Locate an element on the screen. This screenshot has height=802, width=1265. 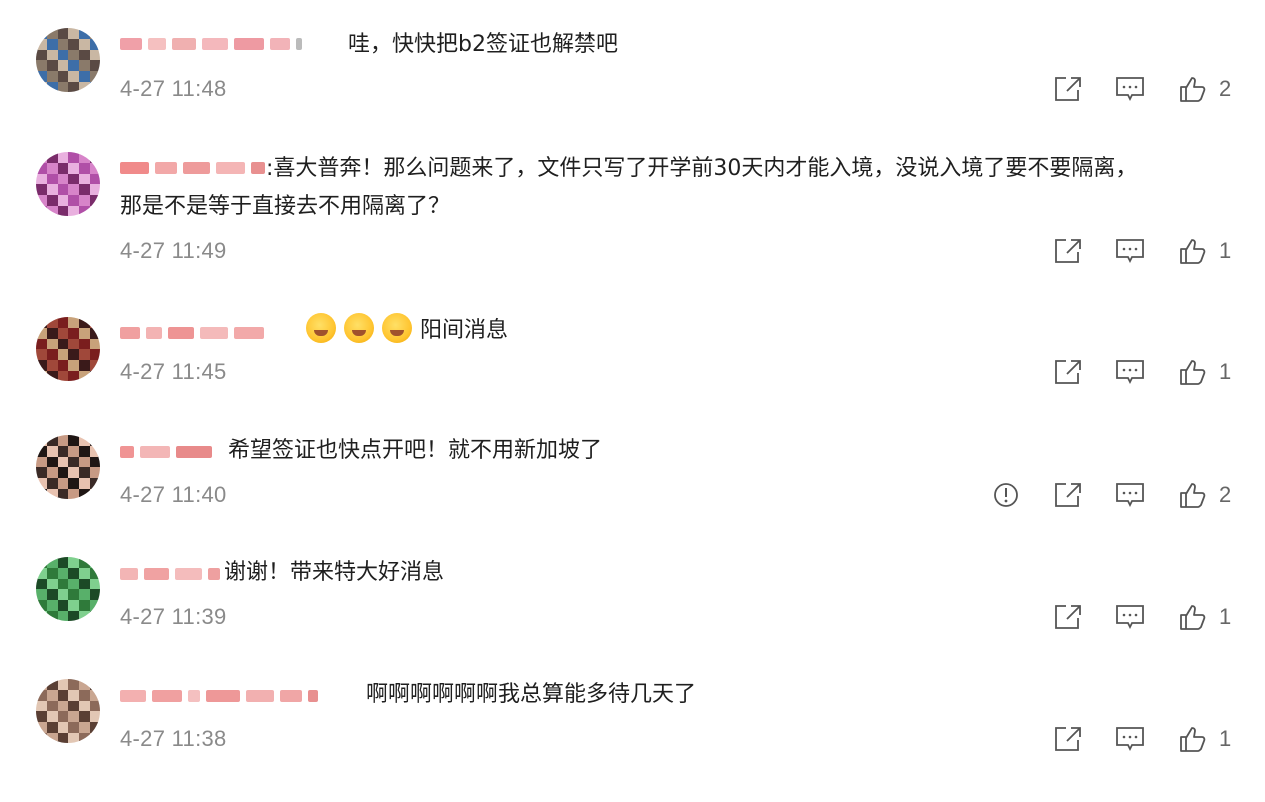
comment-time: 4-27 11:38 is located at coordinates (173, 738).